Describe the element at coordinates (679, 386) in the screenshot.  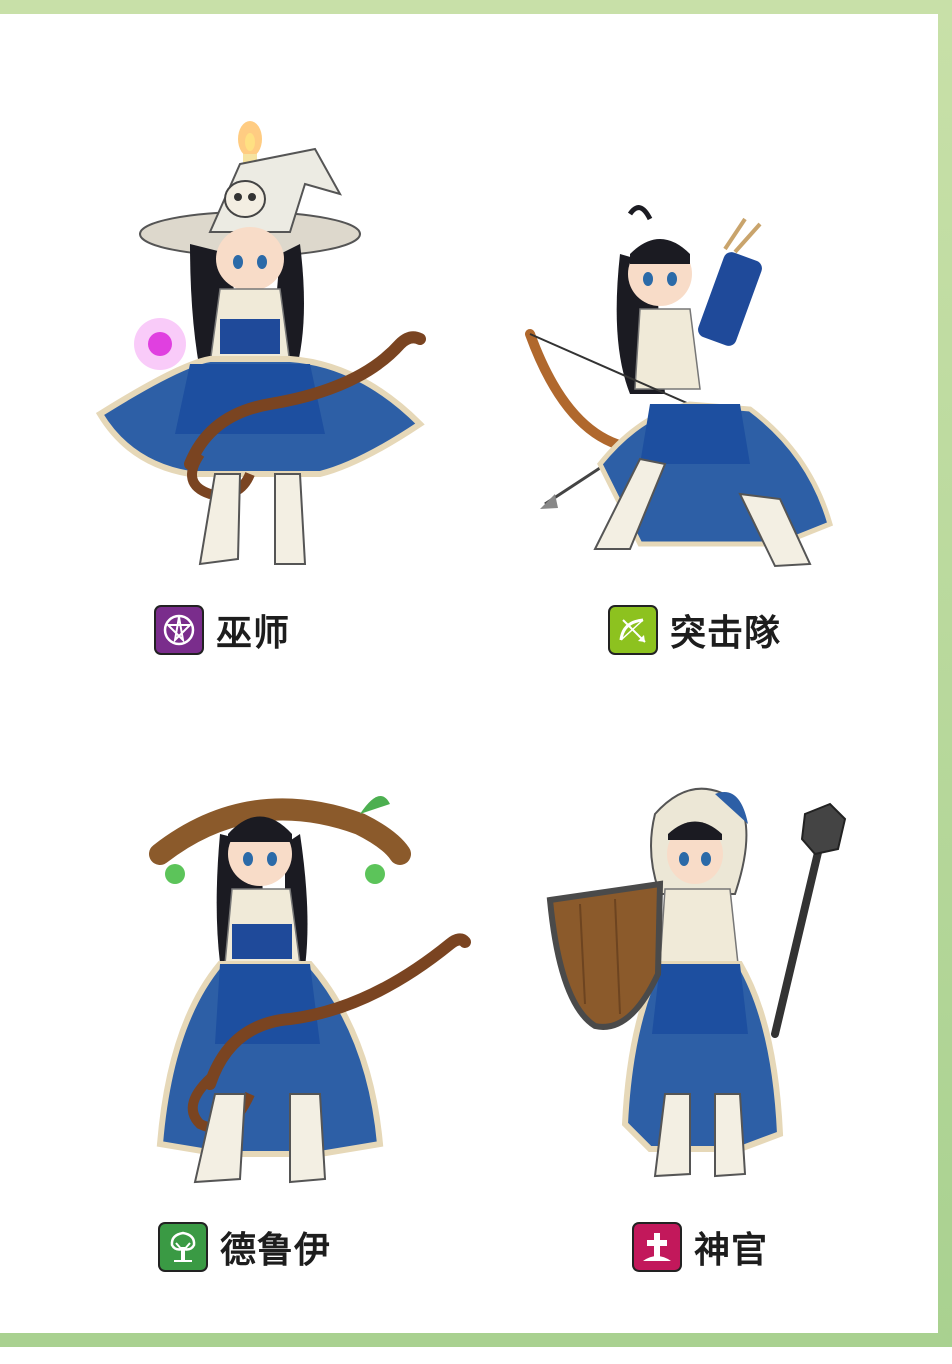
I see `ranger-character-art` at that location.